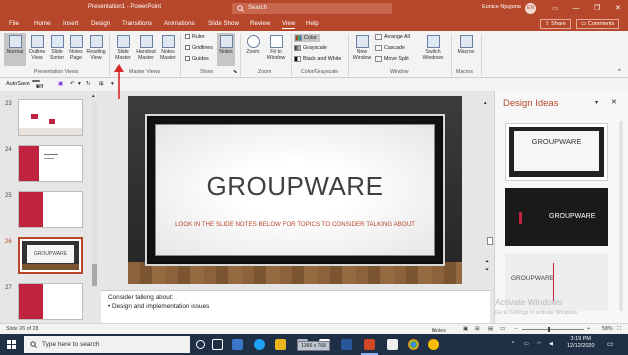  I want to click on fit-slide-icon: ⛶, so click(619, 329).